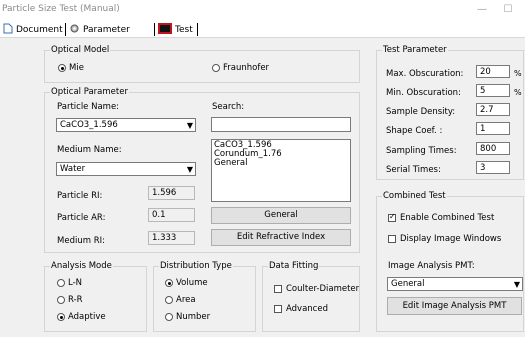  Describe the element at coordinates (414, 131) in the screenshot. I see `shape-coef-label: Shape Coef. :` at that location.